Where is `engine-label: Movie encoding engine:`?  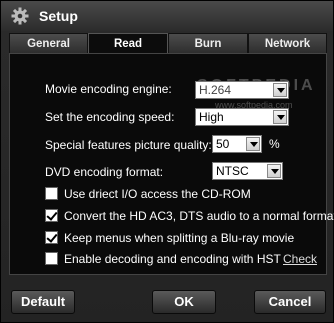 engine-label: Movie encoding engine: is located at coordinates (108, 89).